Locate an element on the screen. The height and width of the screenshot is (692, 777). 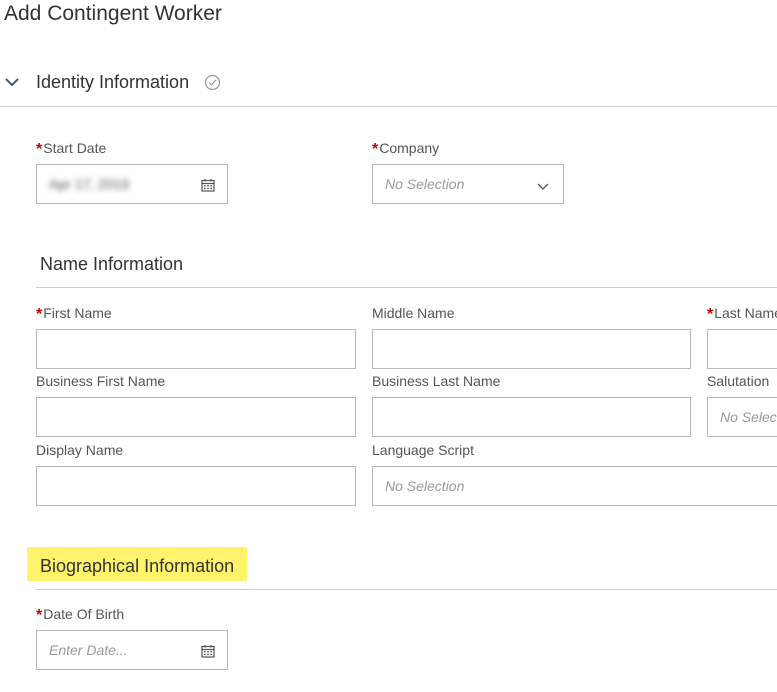
bio-section-title: Biographical Information is located at coordinates (137, 566).